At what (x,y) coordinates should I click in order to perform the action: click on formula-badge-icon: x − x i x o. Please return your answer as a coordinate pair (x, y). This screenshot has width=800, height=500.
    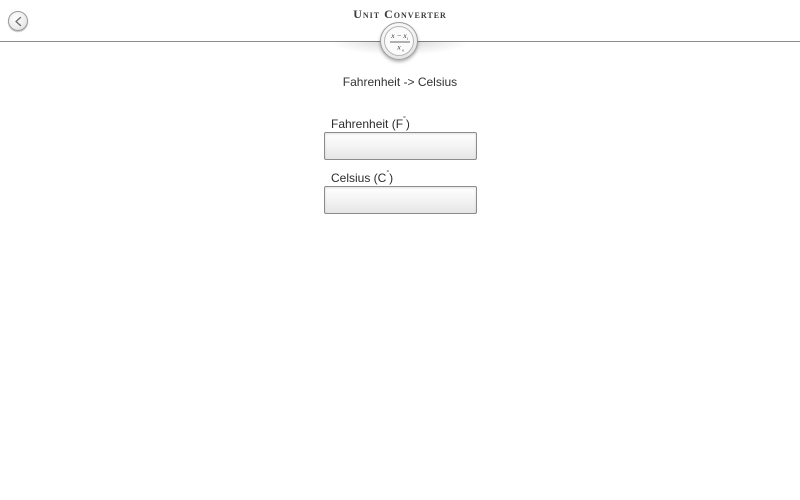
    Looking at the image, I should click on (399, 41).